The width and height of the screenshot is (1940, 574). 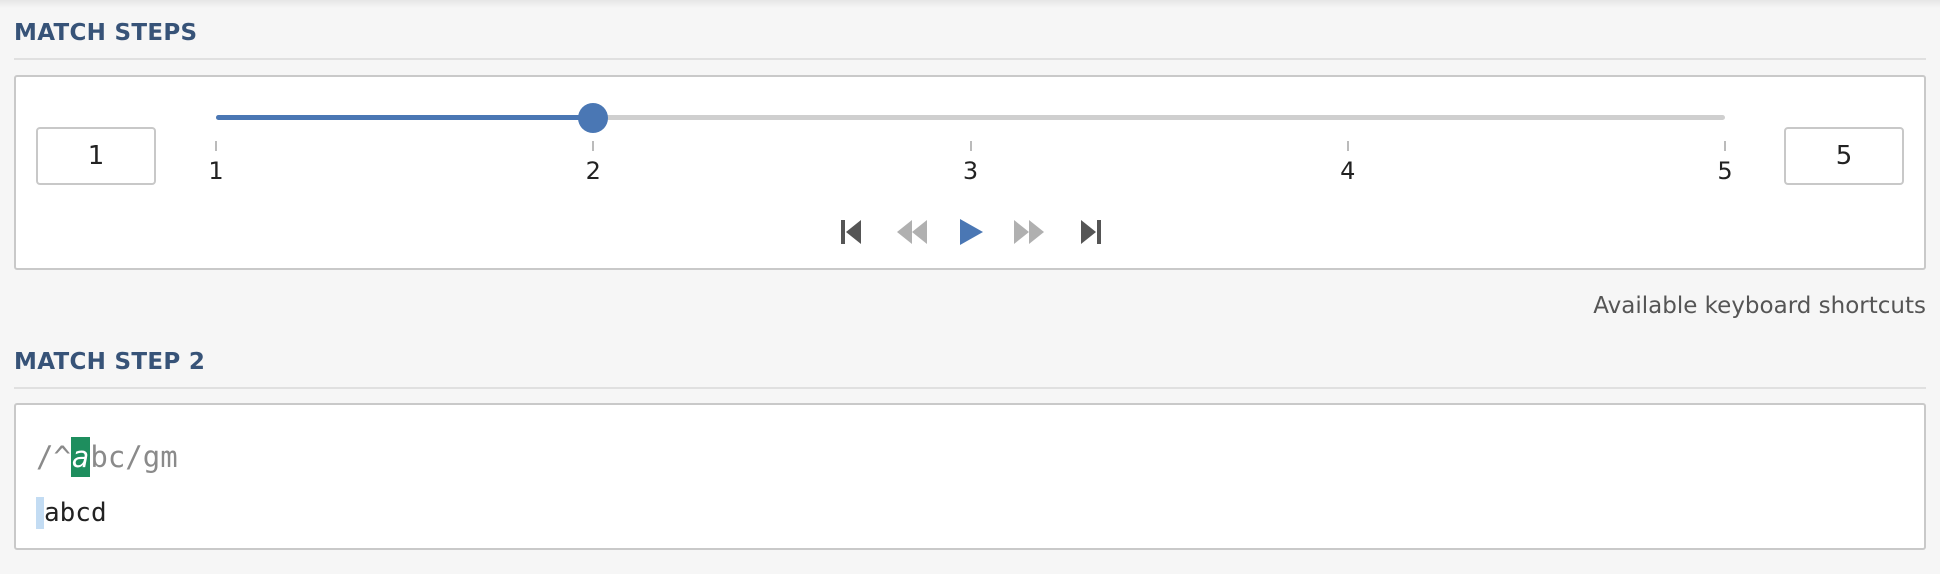 What do you see at coordinates (1844, 156) in the screenshot?
I see `max-step-box: 5` at bounding box center [1844, 156].